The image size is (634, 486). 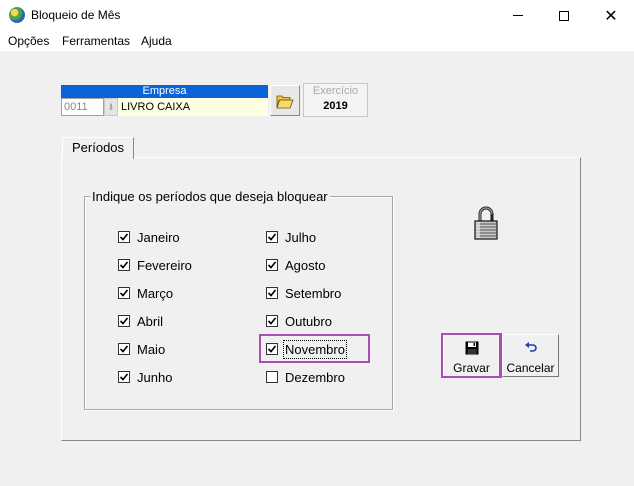 I want to click on periods-group-label: Indique os períodos que deseja bloquear, so click(x=210, y=196).